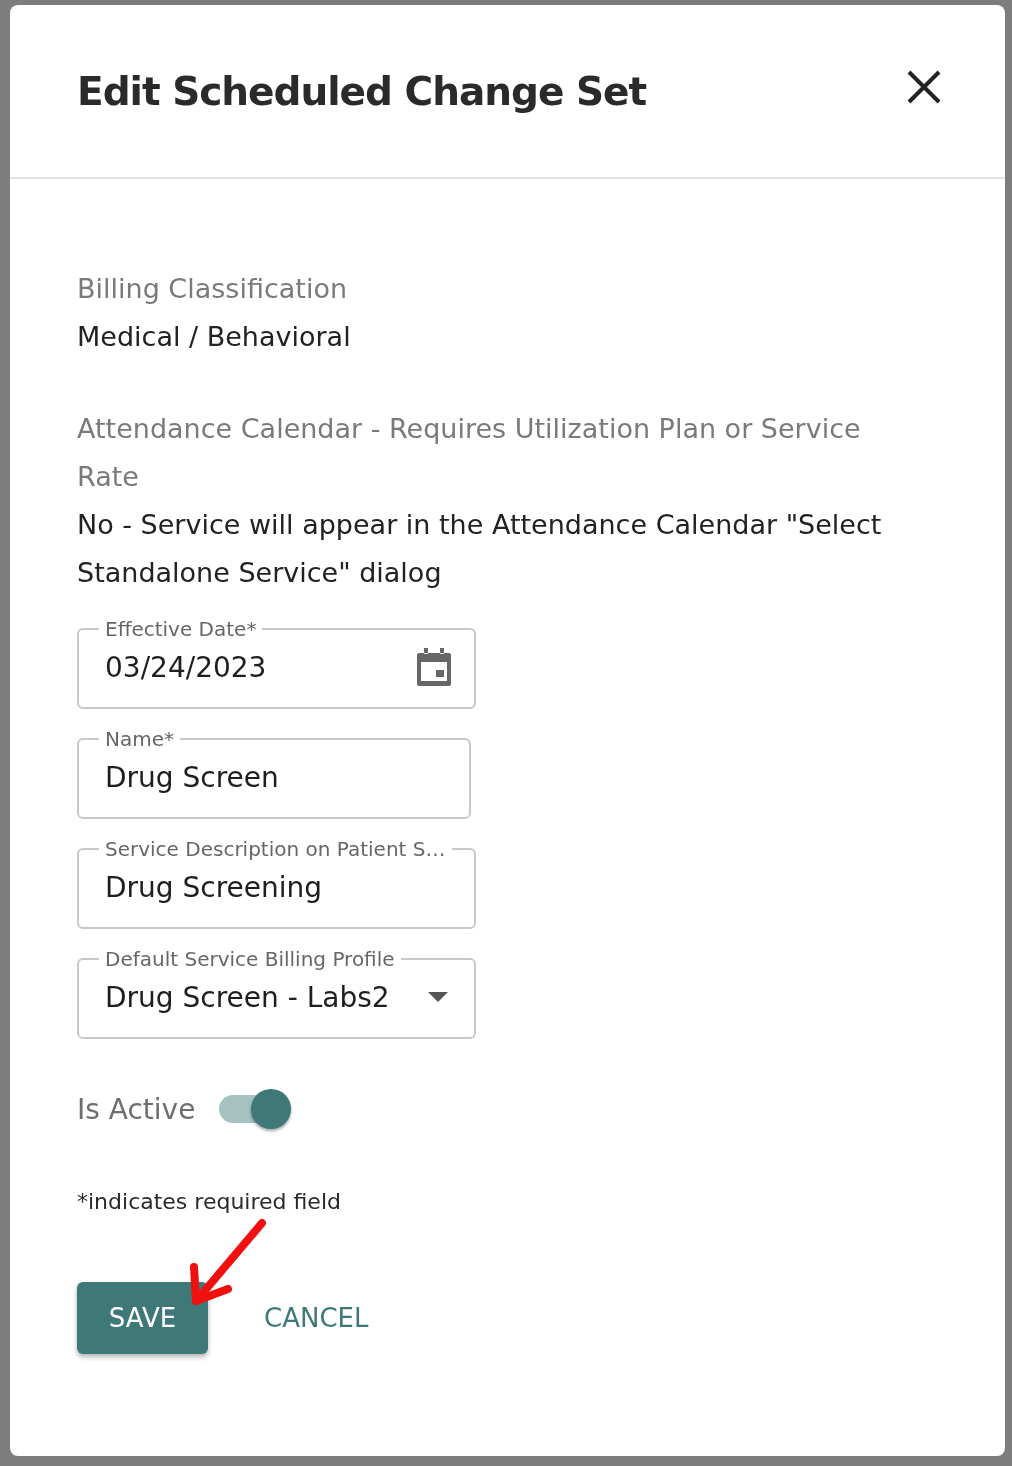  I want to click on toggle-label: Is Active, so click(136, 1109).